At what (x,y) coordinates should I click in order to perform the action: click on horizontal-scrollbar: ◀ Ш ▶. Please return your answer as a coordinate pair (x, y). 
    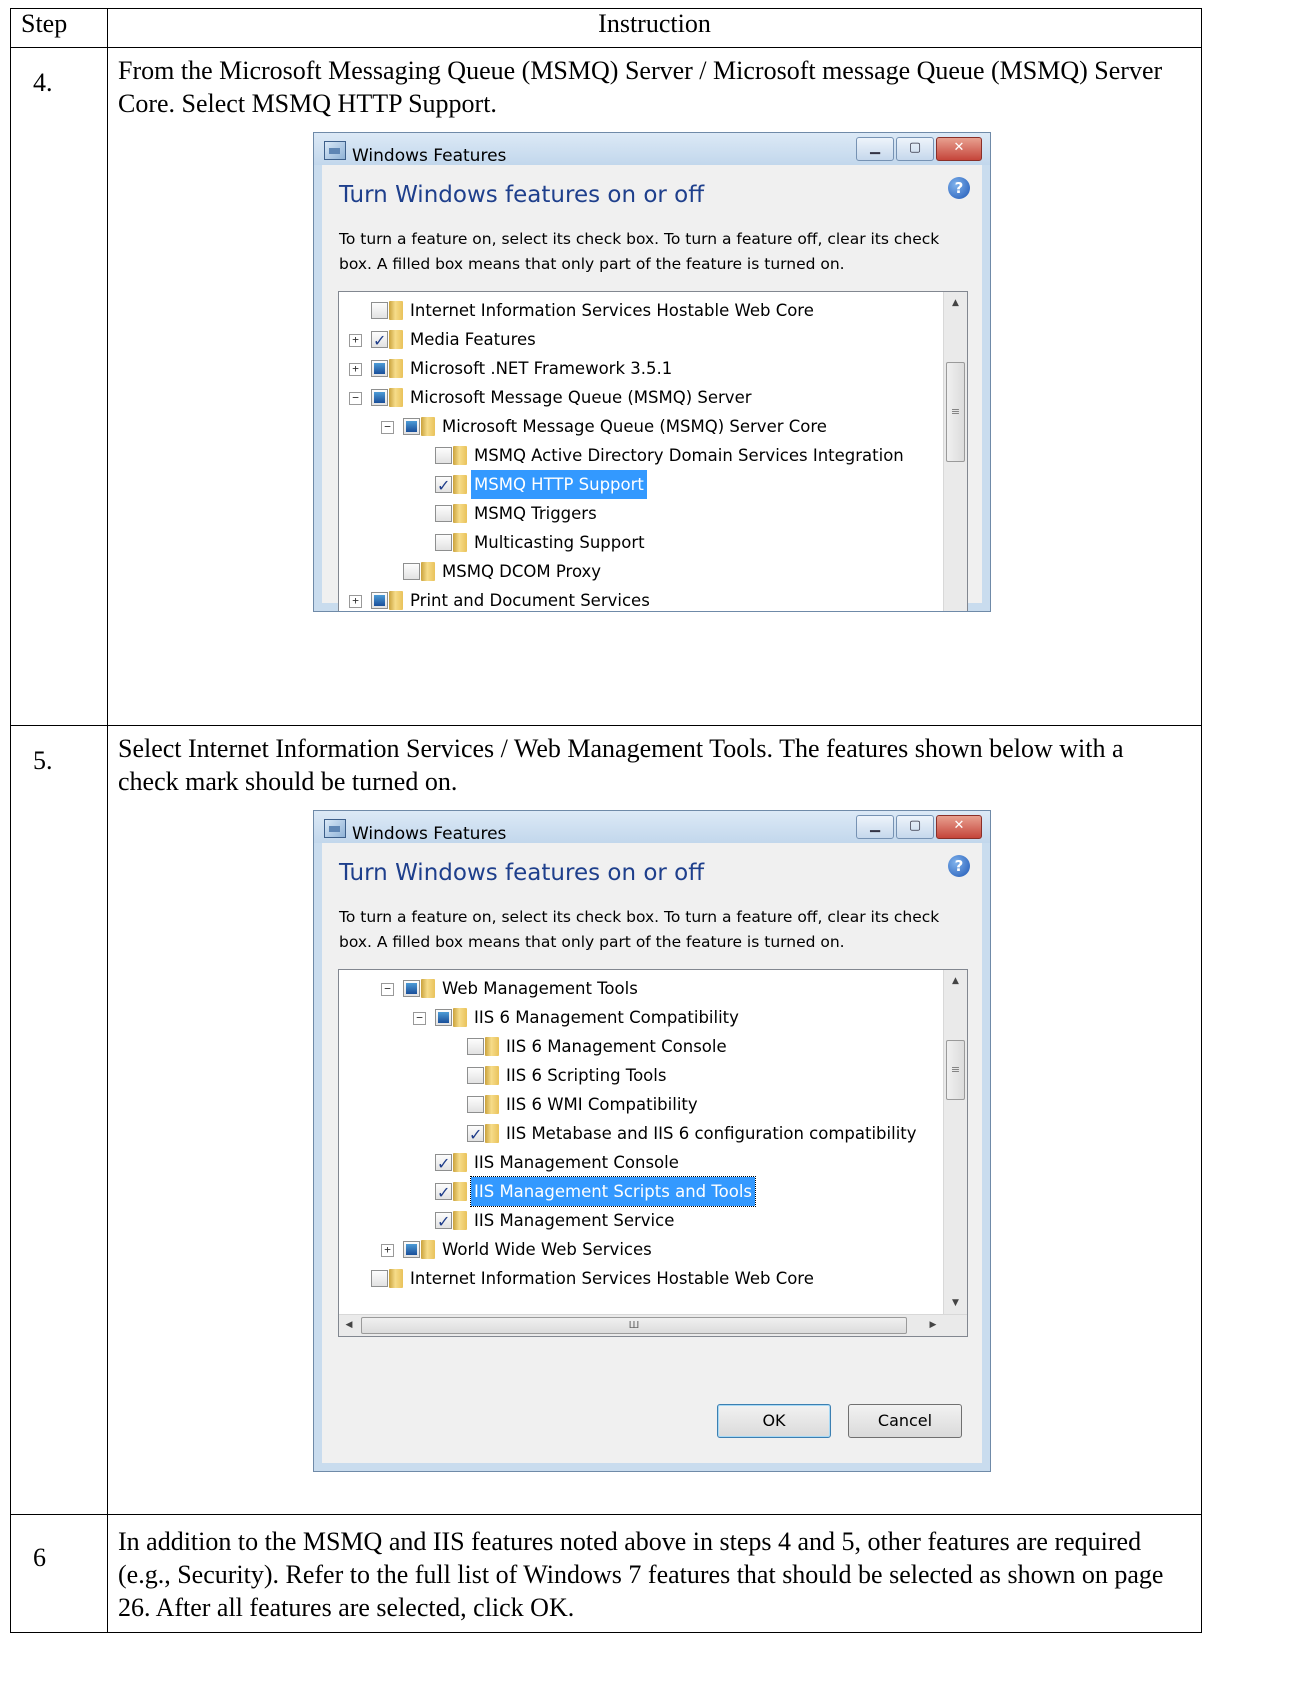
    Looking at the image, I should click on (653, 1325).